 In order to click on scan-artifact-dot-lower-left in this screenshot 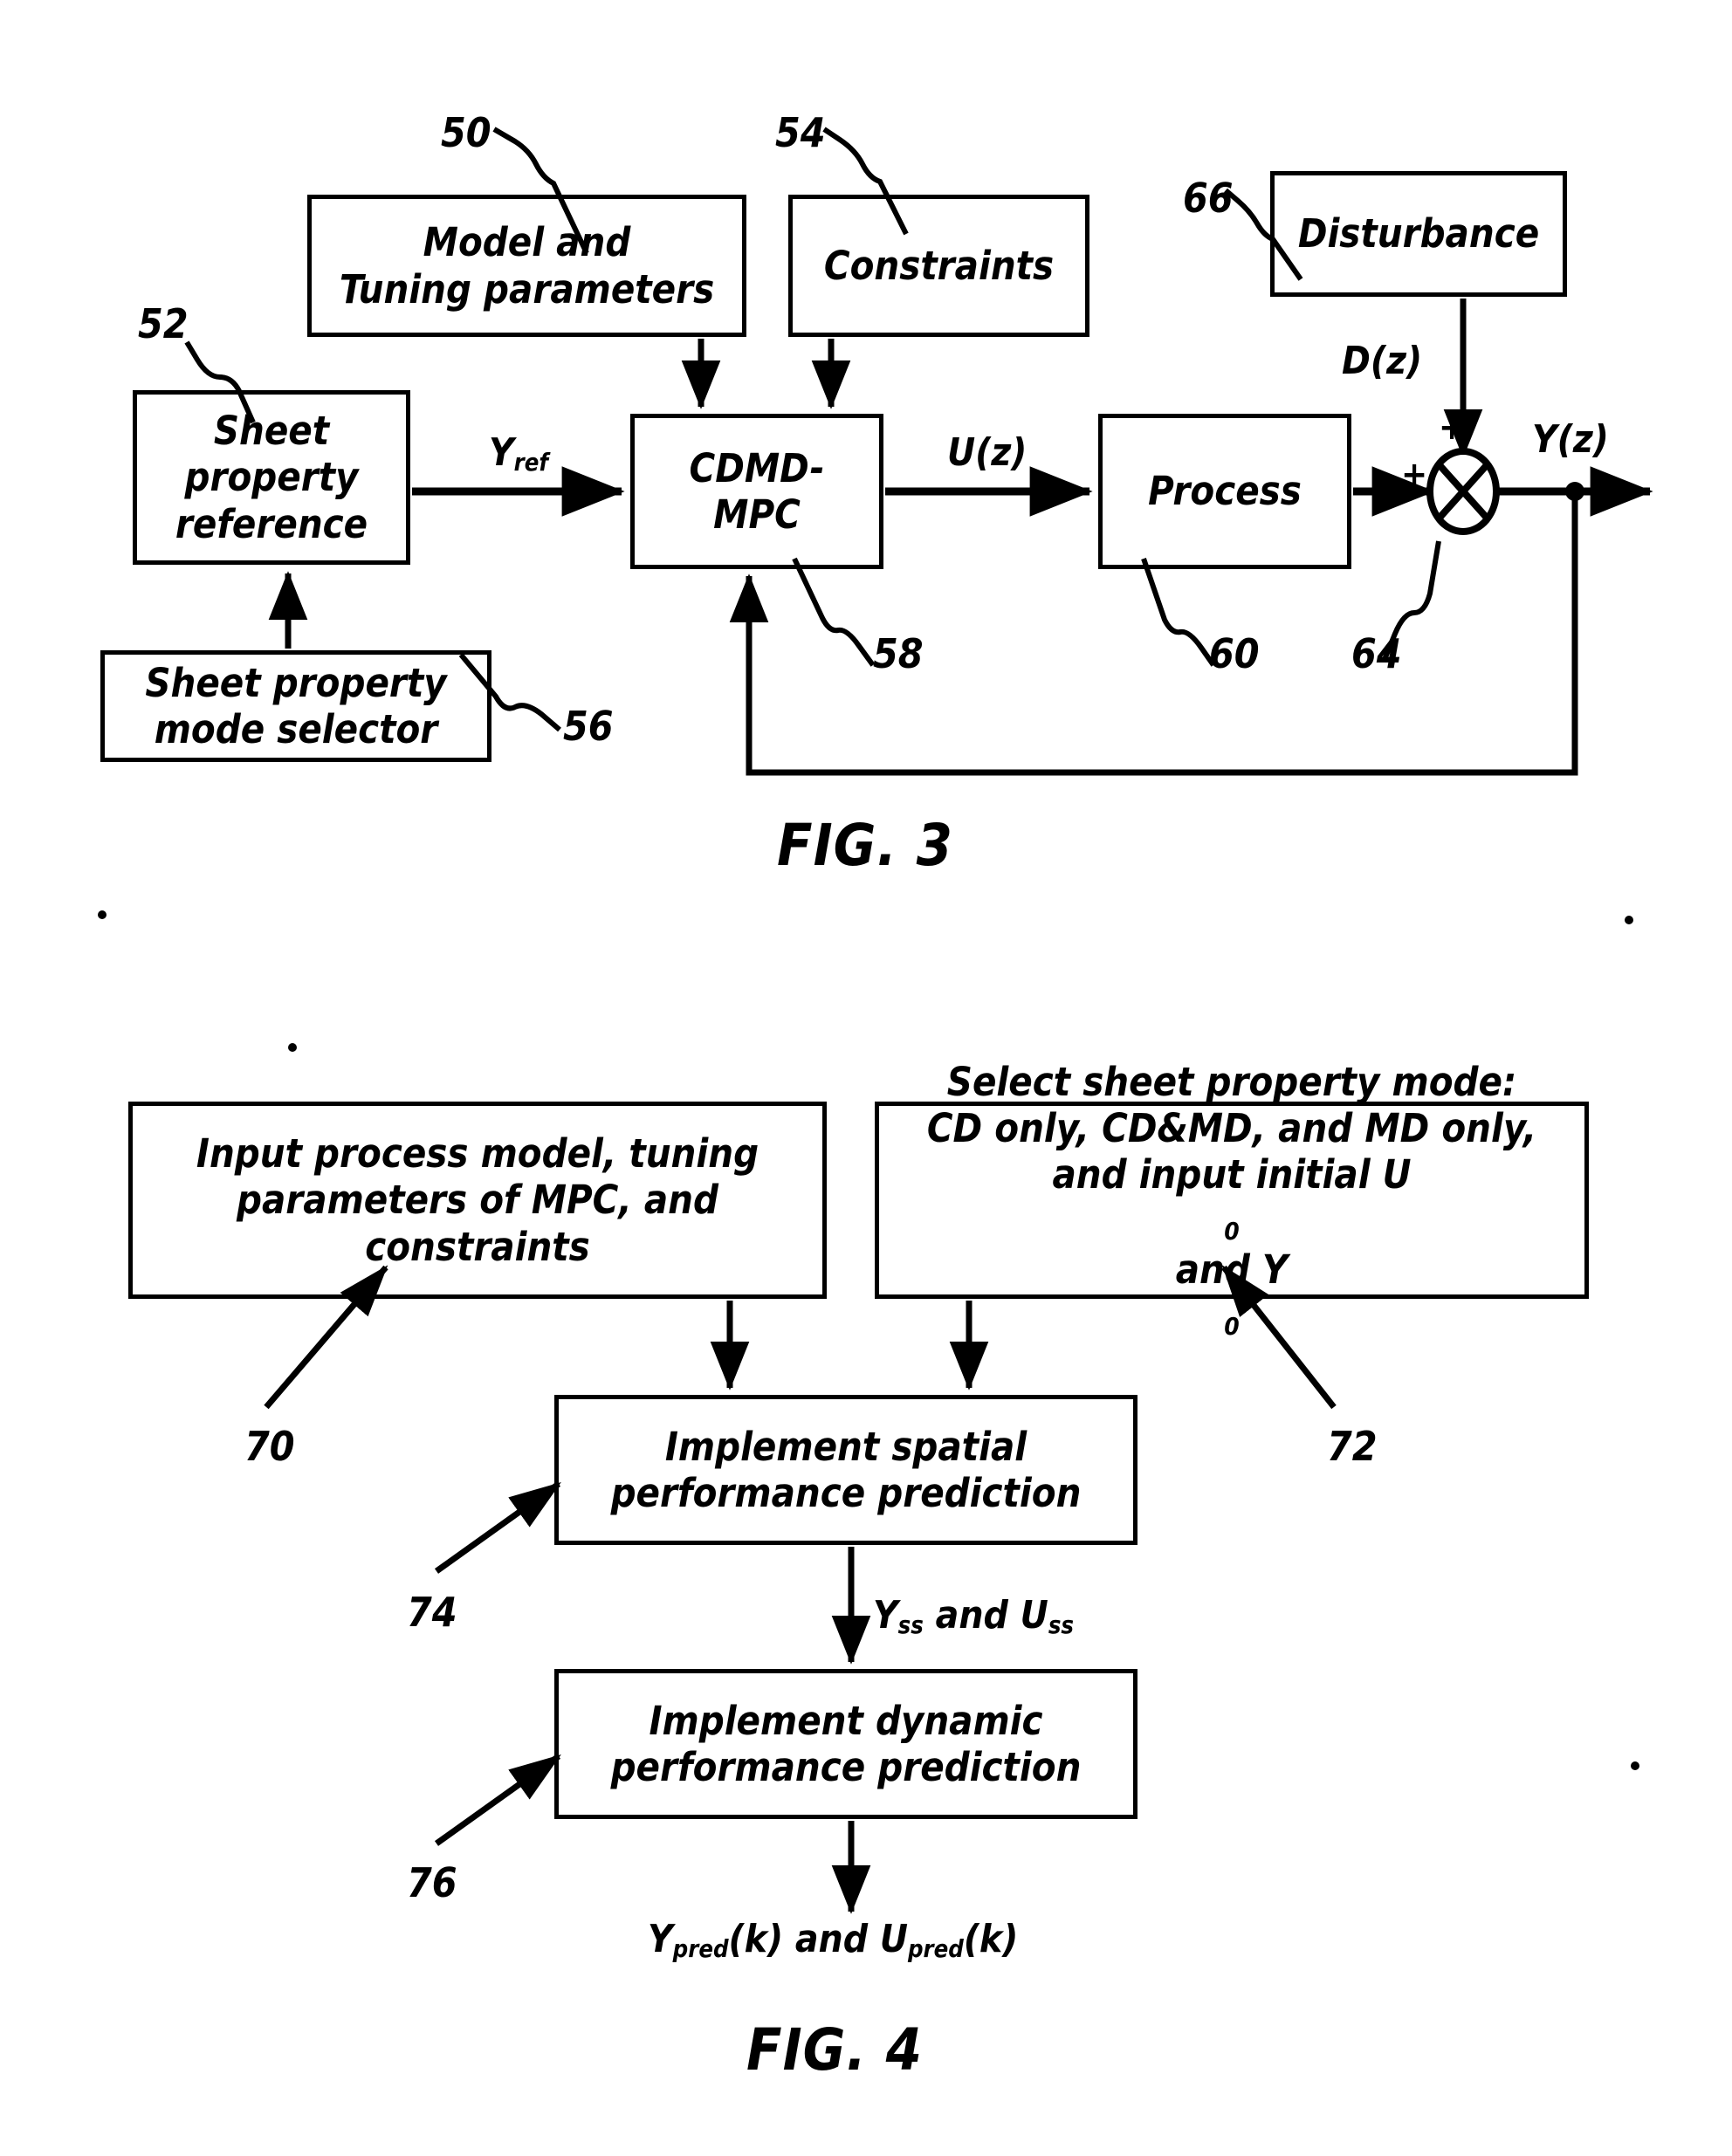, I will do `click(292, 1047)`.